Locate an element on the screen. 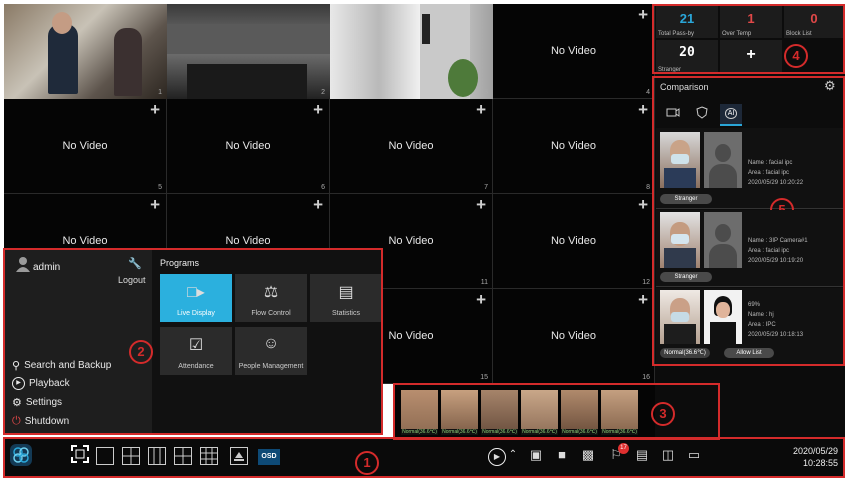  tile-number: 15 is located at coordinates (484, 377).